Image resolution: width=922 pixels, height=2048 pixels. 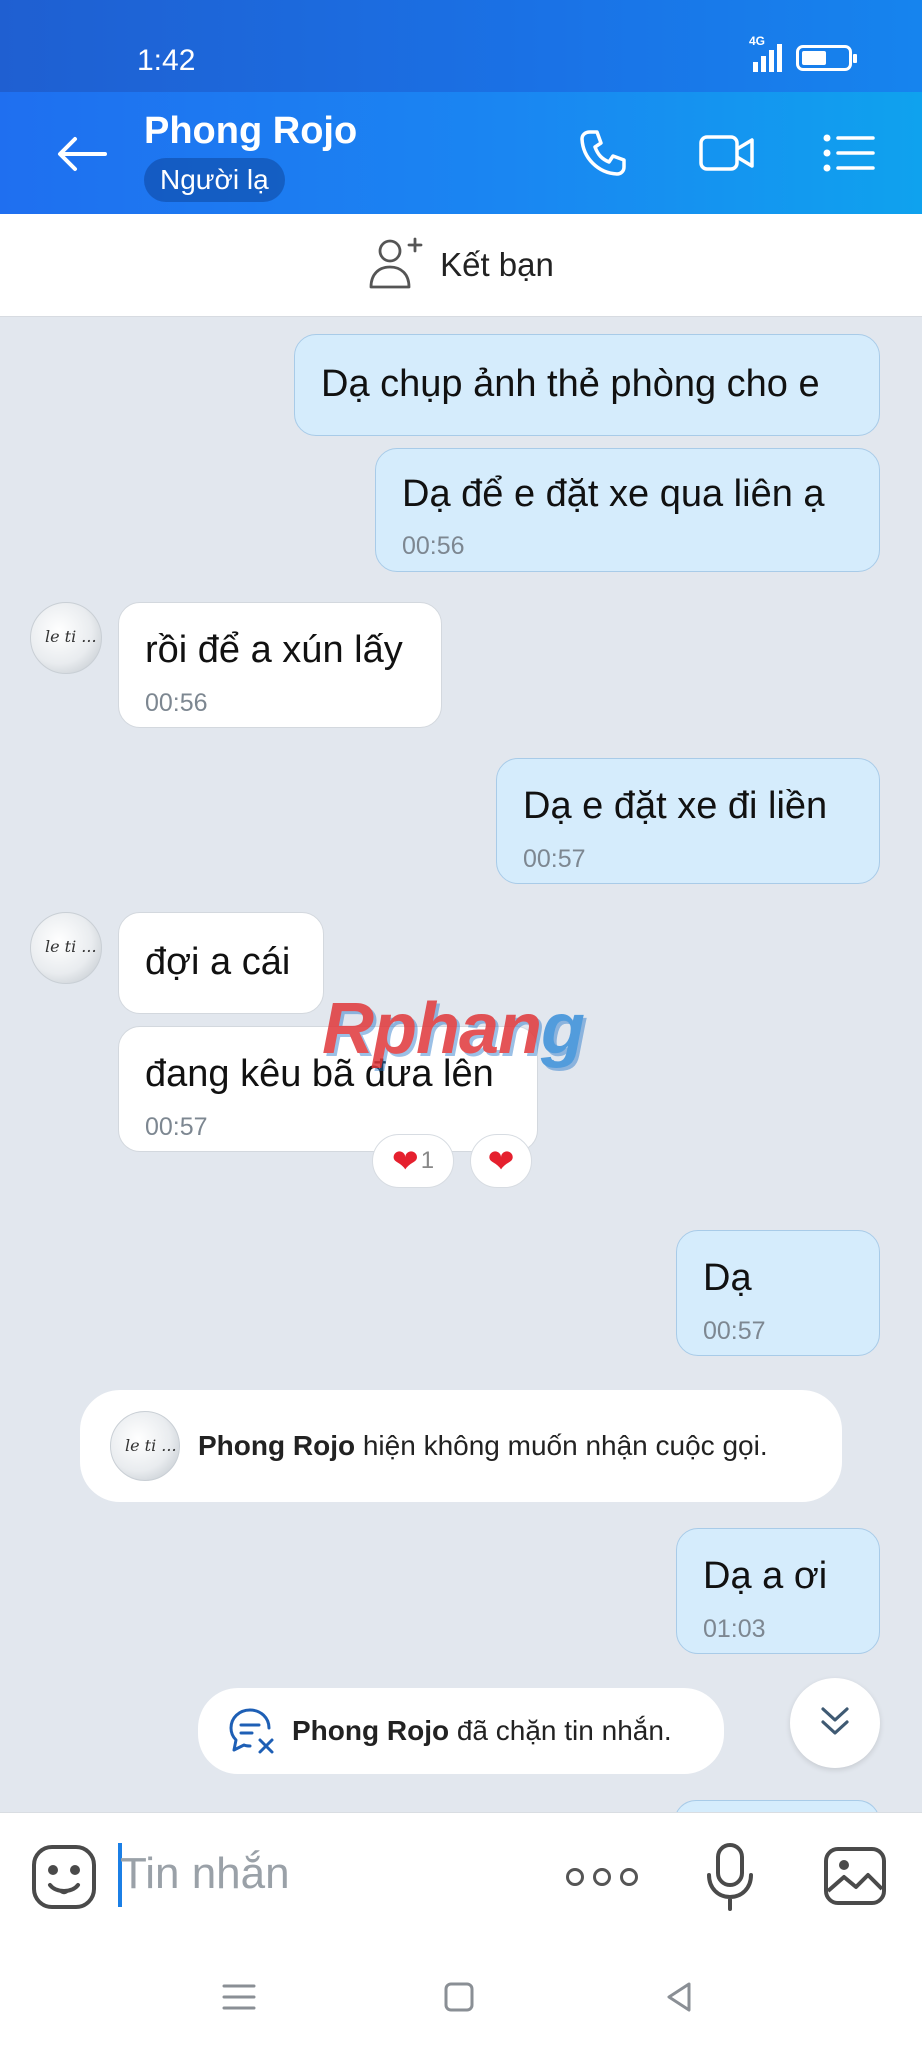 What do you see at coordinates (679, 1997) in the screenshot?
I see `nav-back-icon` at bounding box center [679, 1997].